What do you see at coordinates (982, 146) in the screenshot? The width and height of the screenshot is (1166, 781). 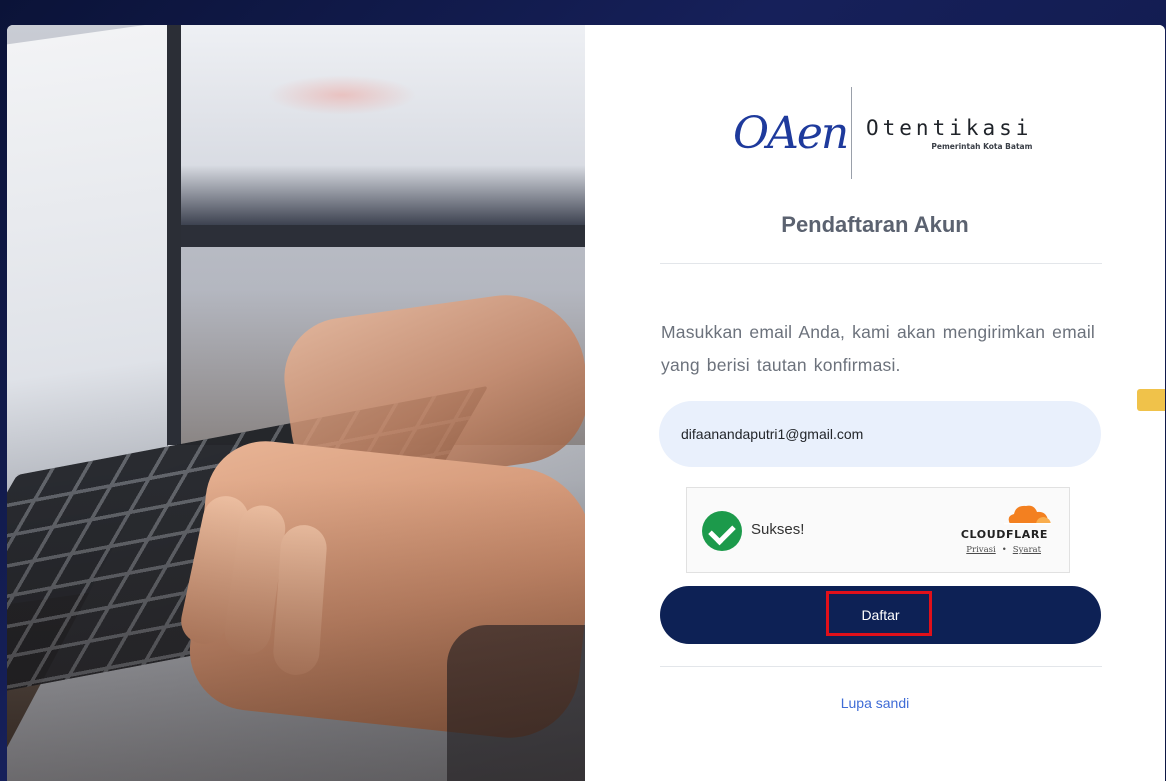 I see `logo-subtitle: Pemerintah Kota Batam` at bounding box center [982, 146].